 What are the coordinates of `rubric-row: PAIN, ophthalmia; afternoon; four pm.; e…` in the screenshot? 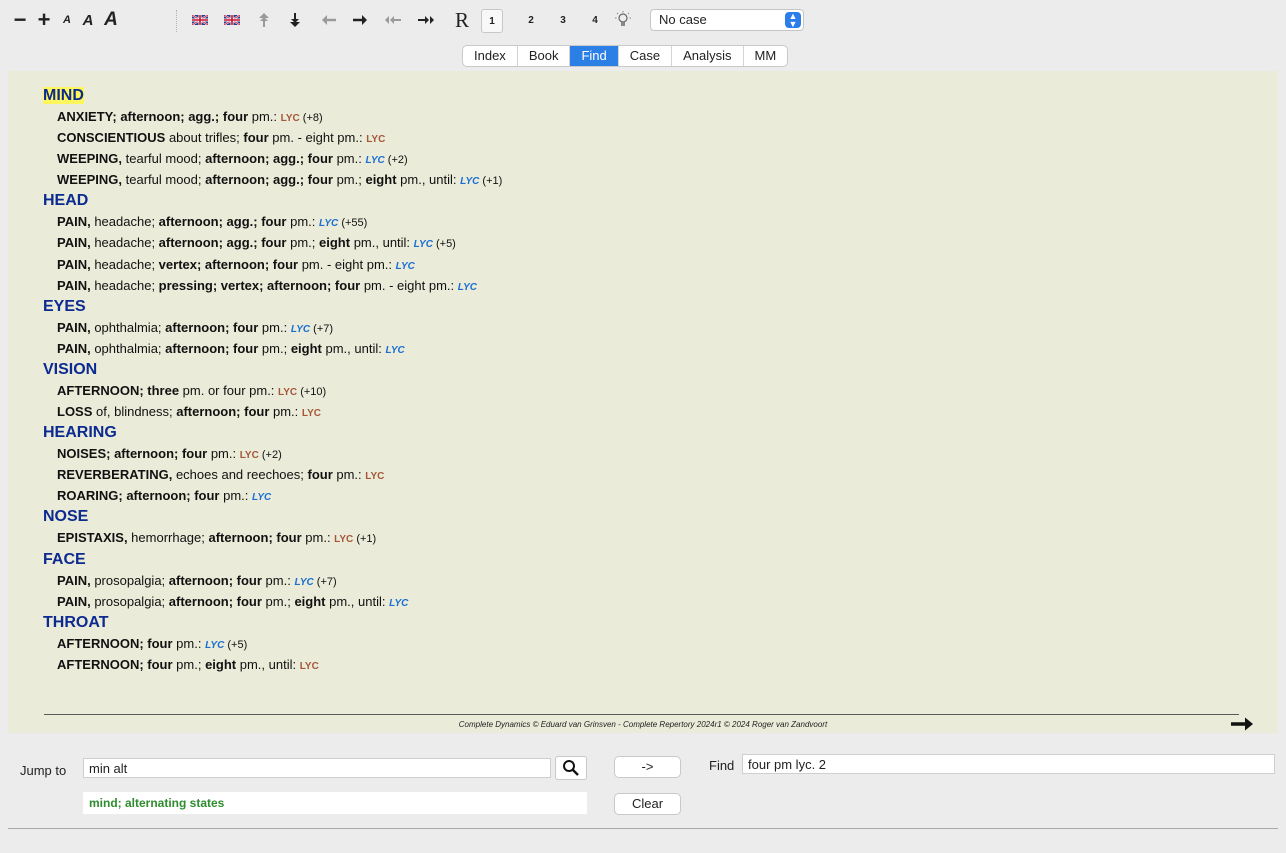 It's located at (643, 348).